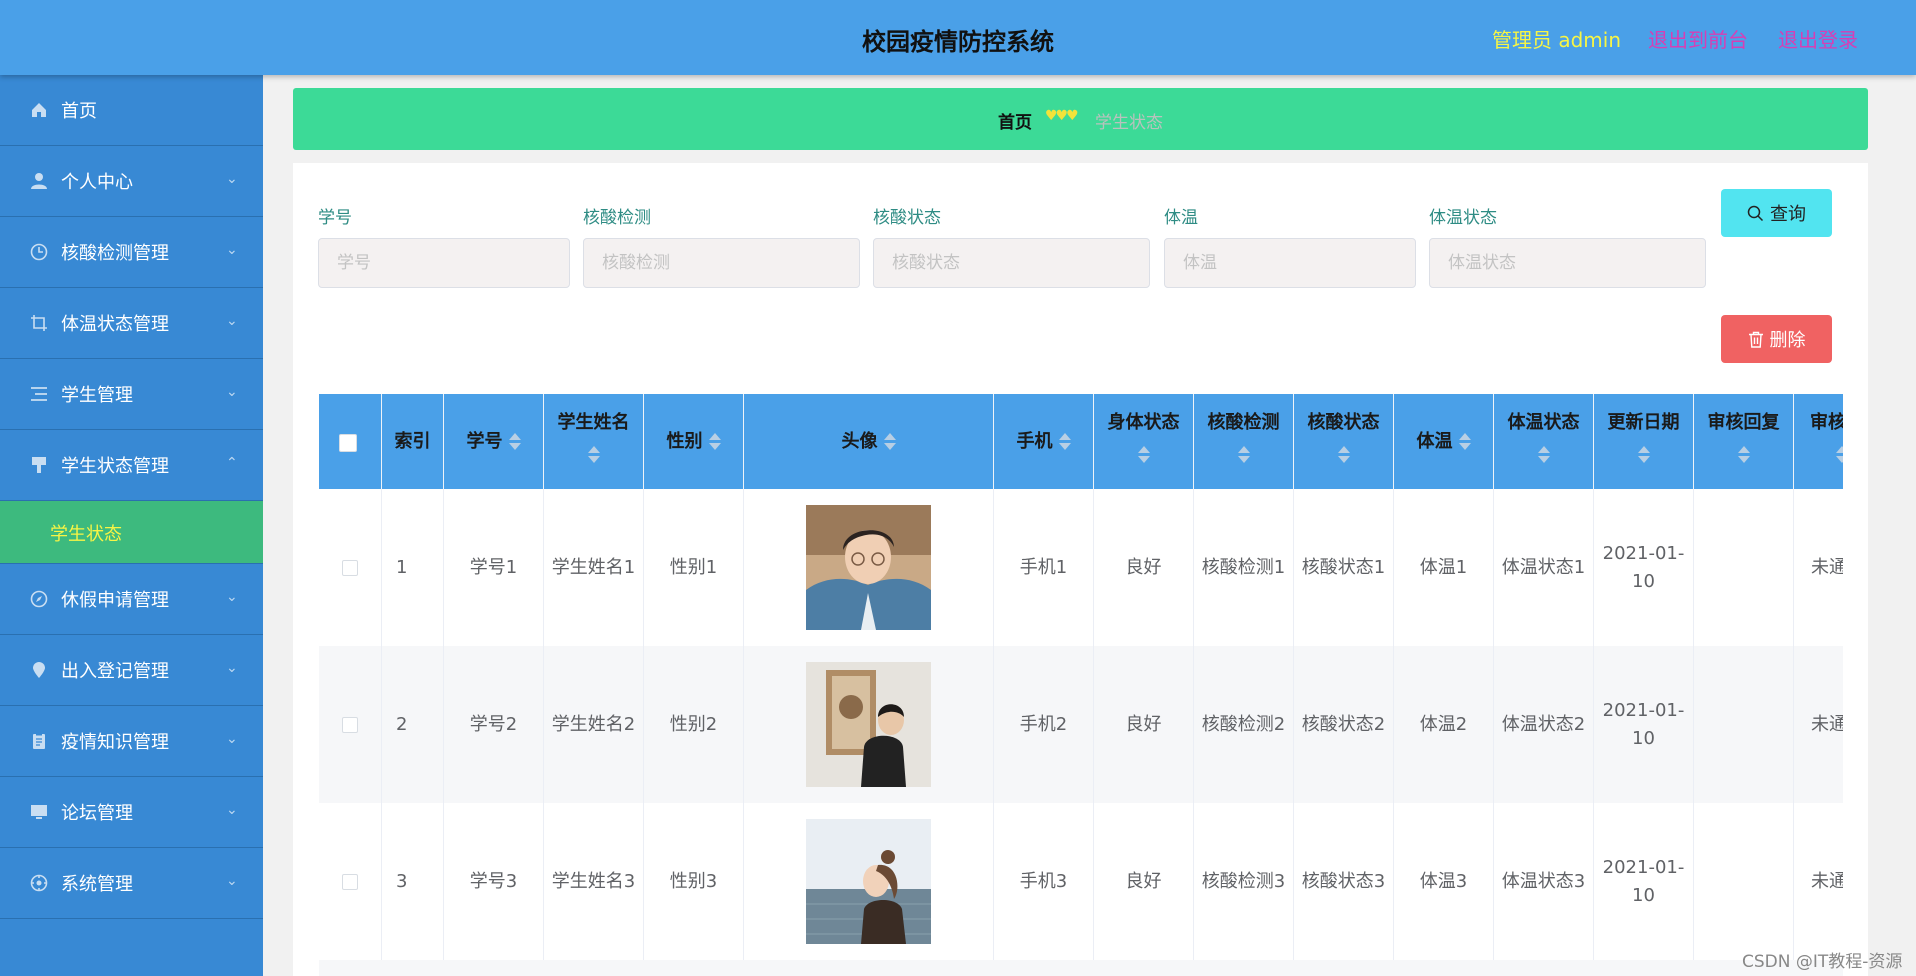 The image size is (1916, 976). What do you see at coordinates (39, 812) in the screenshot?
I see `monitor-icon` at bounding box center [39, 812].